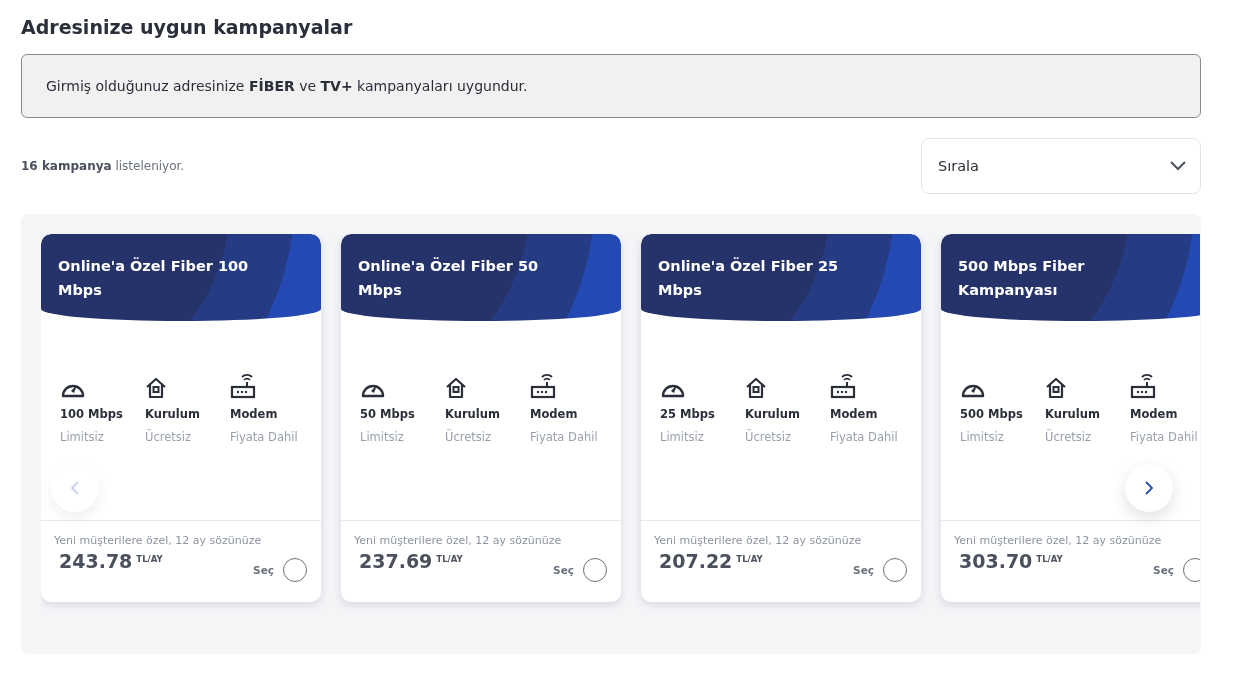 The height and width of the screenshot is (685, 1246). What do you see at coordinates (448, 278) in the screenshot?
I see `campaign-title: Online'a Özel Fiber 50 Mbps` at bounding box center [448, 278].